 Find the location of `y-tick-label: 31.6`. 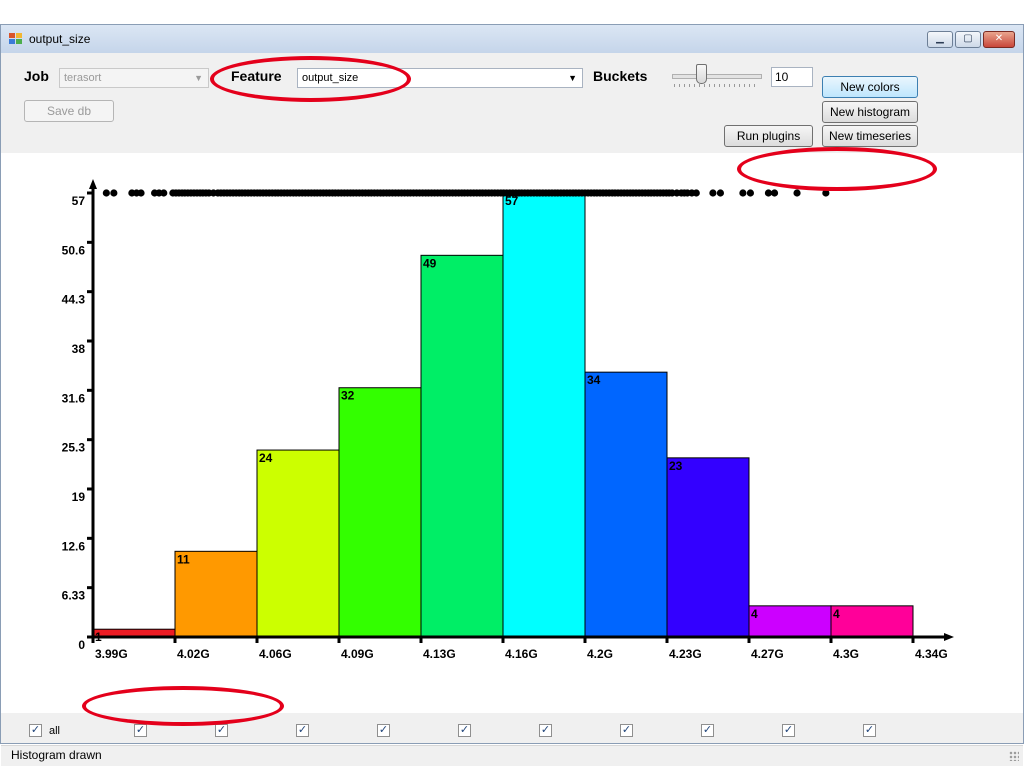

y-tick-label: 31.6 is located at coordinates (74, 398).